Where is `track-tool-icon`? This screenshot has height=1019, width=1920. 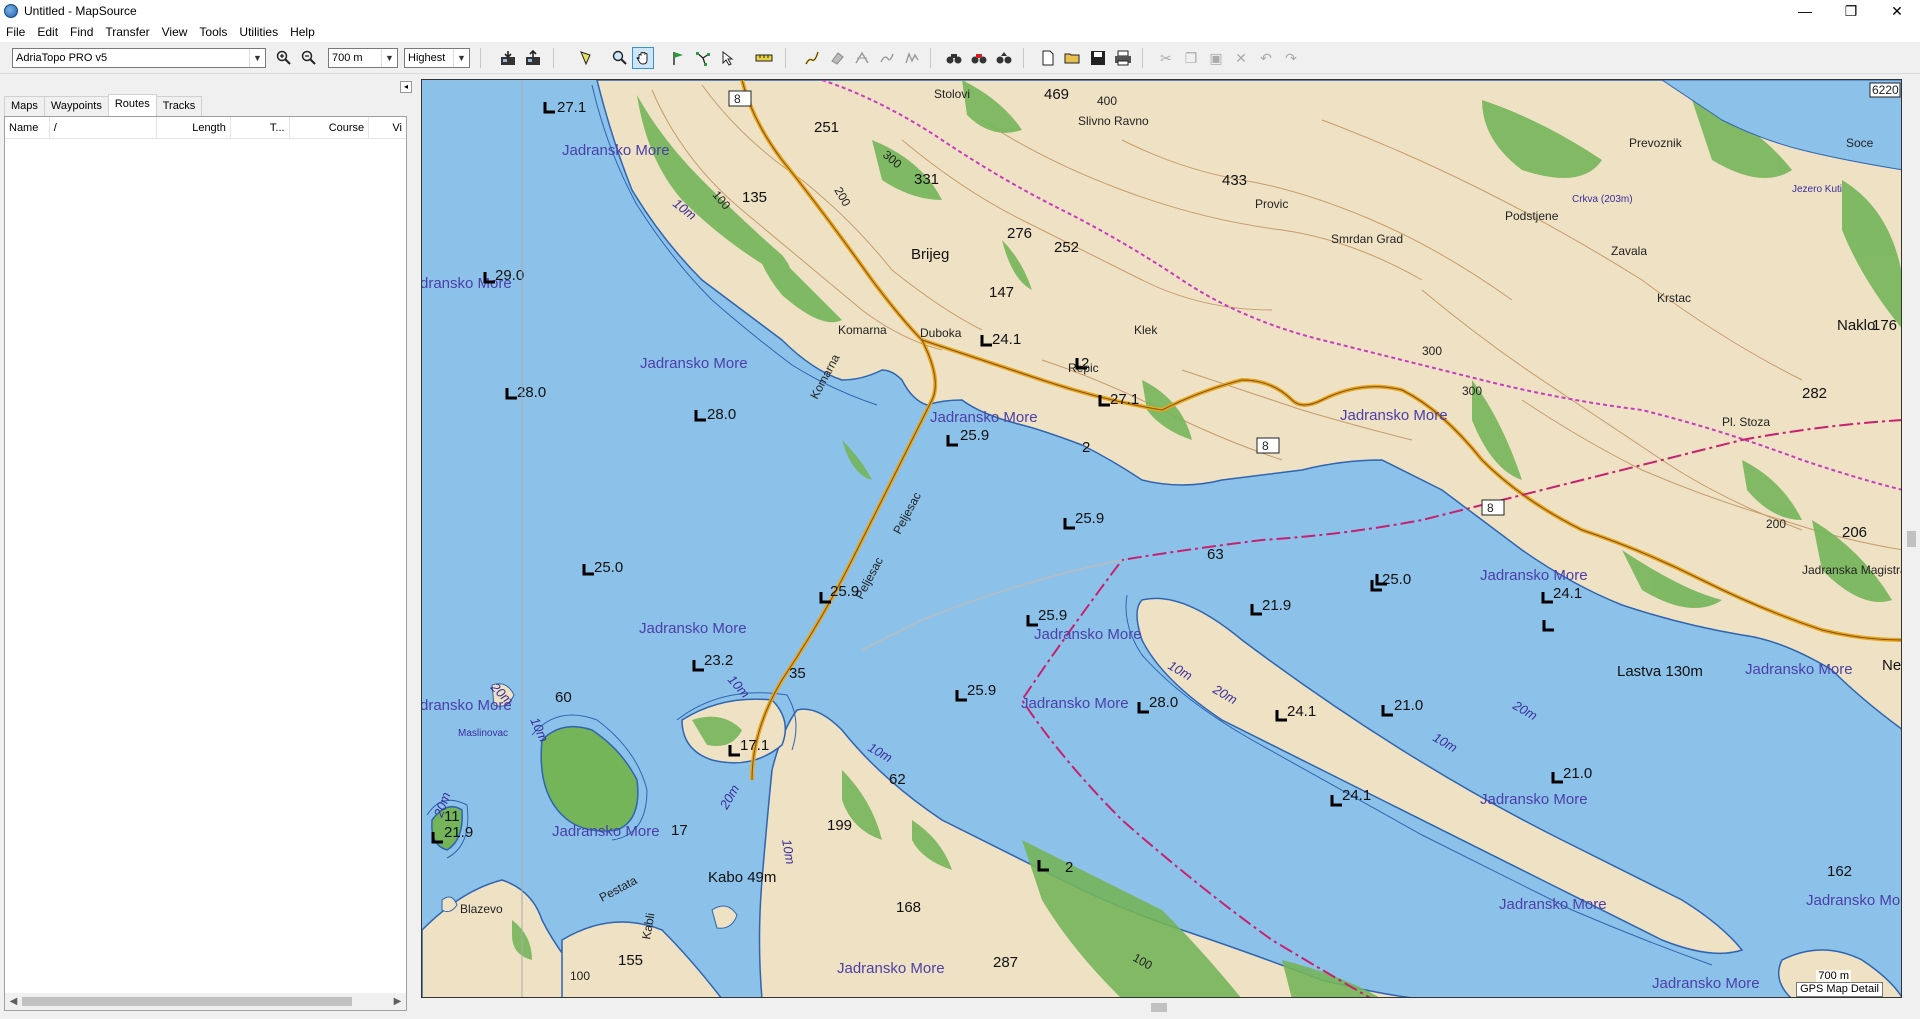 track-tool-icon is located at coordinates (812, 58).